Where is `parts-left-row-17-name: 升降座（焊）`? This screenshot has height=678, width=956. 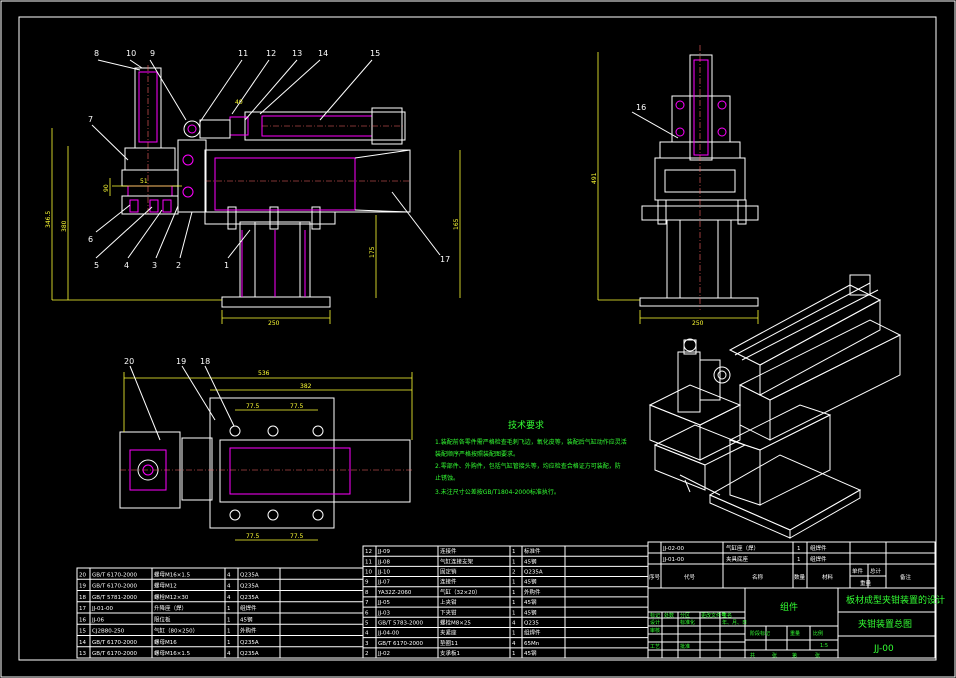 parts-left-row-17-name: 升降座（焊） is located at coordinates (170, 608).